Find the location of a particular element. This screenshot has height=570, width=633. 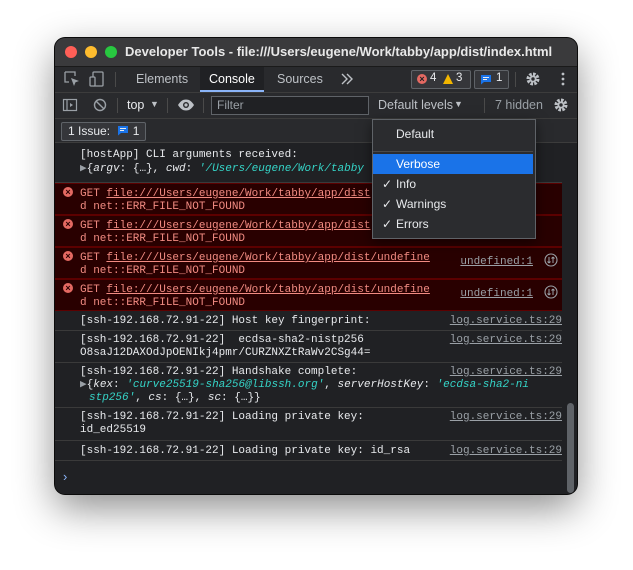

log-levels-menu: Default Verbose ✓ Info ✓ Warnings ✓ Errors is located at coordinates (454, 179).